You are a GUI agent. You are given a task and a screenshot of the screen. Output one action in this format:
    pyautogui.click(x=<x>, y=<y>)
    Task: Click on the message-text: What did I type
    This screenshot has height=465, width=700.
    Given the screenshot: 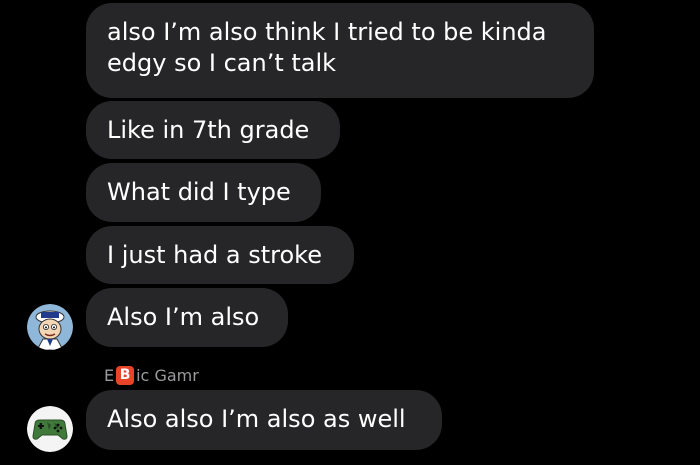 What is the action you would take?
    pyautogui.click(x=199, y=192)
    